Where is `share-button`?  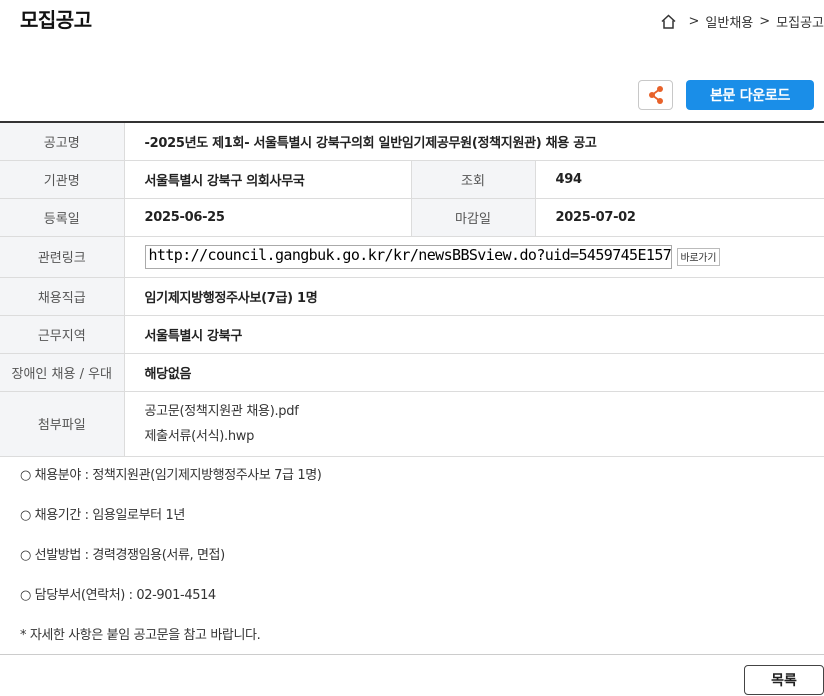 share-button is located at coordinates (655, 95).